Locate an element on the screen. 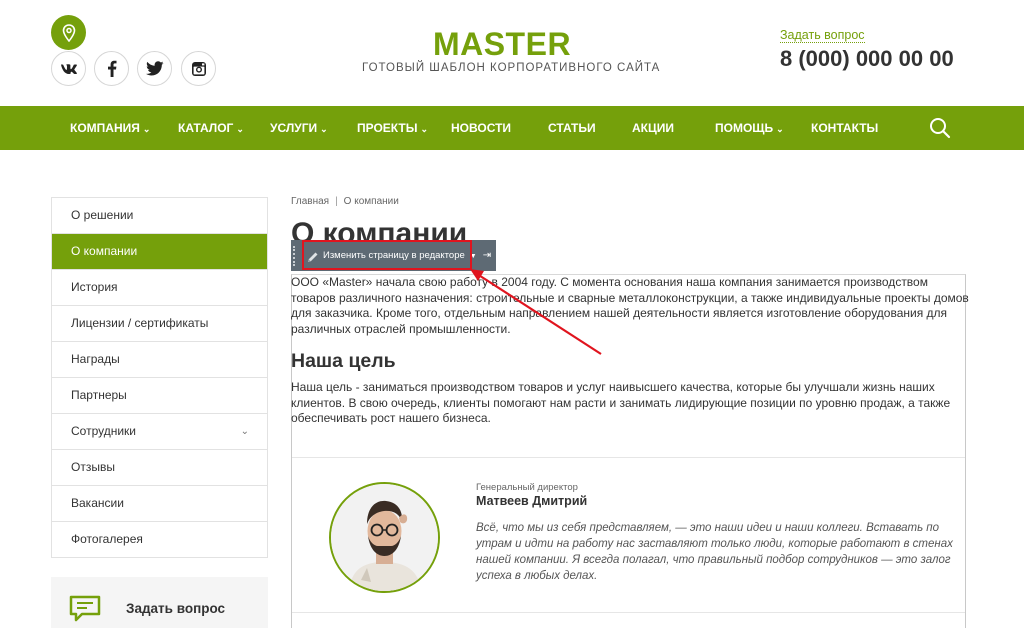 The image size is (1024, 628). nav-item-company: КОМПАНИЯ ⌄ is located at coordinates (110, 128).